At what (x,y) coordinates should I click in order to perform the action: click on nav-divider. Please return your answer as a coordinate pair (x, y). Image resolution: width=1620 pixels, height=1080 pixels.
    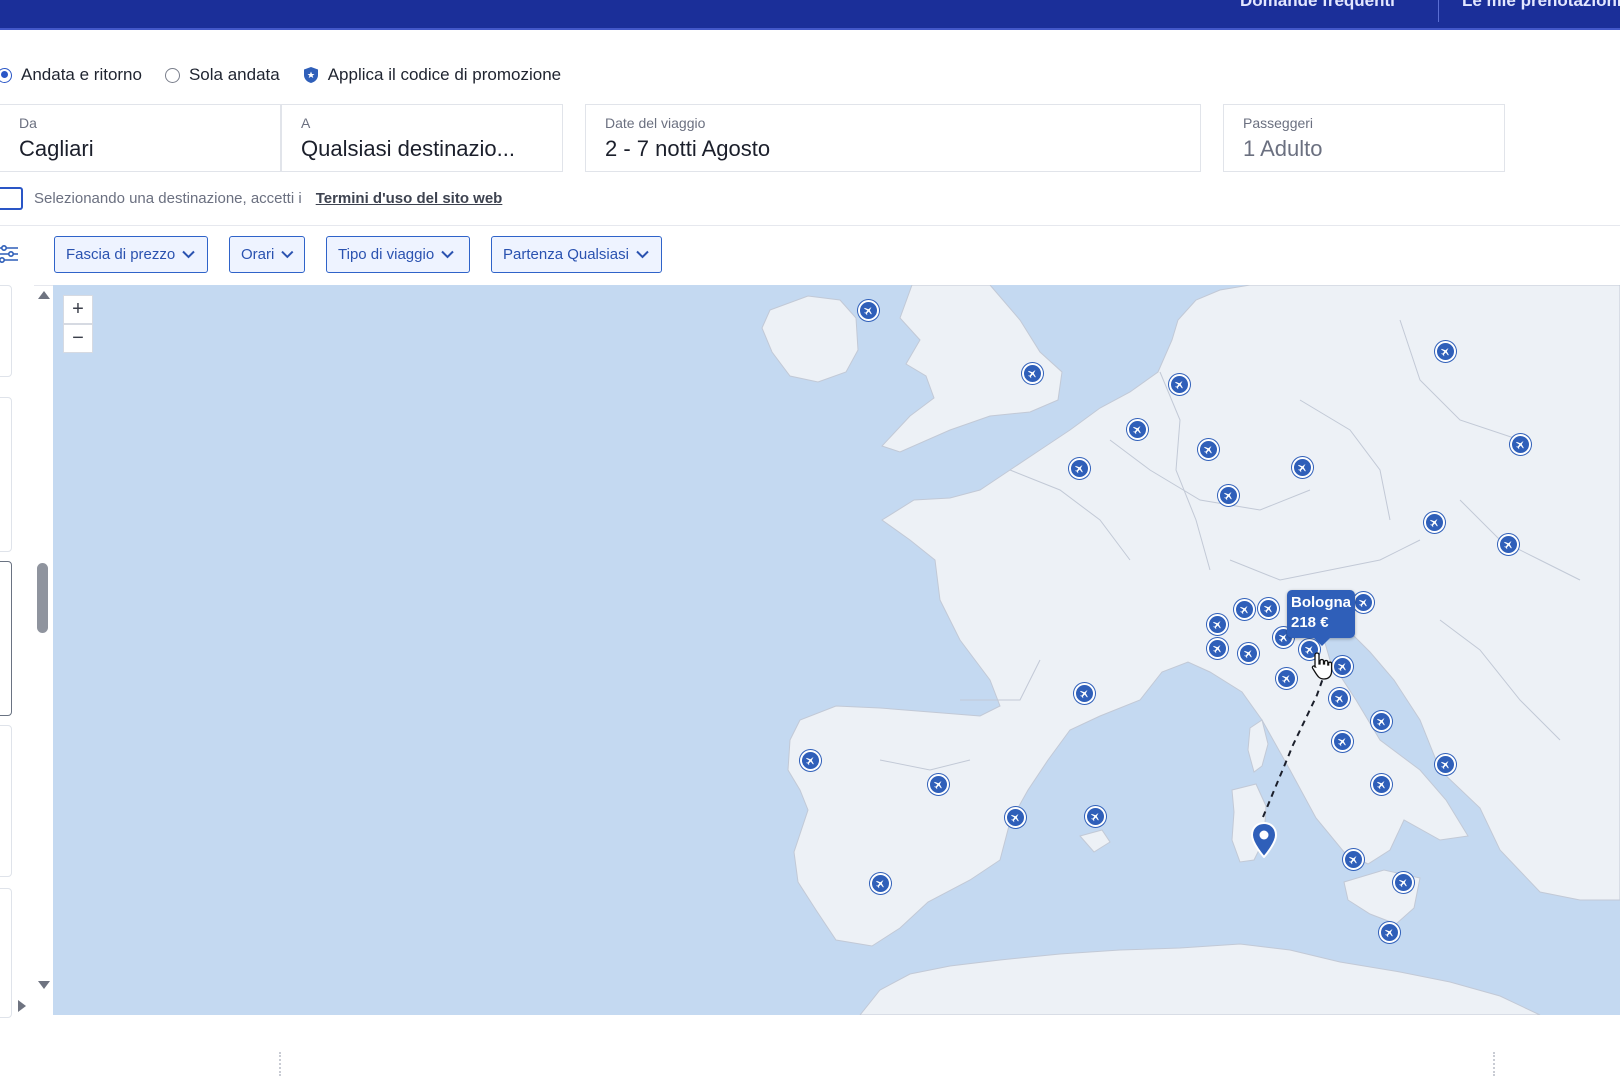
    Looking at the image, I should click on (1438, 11).